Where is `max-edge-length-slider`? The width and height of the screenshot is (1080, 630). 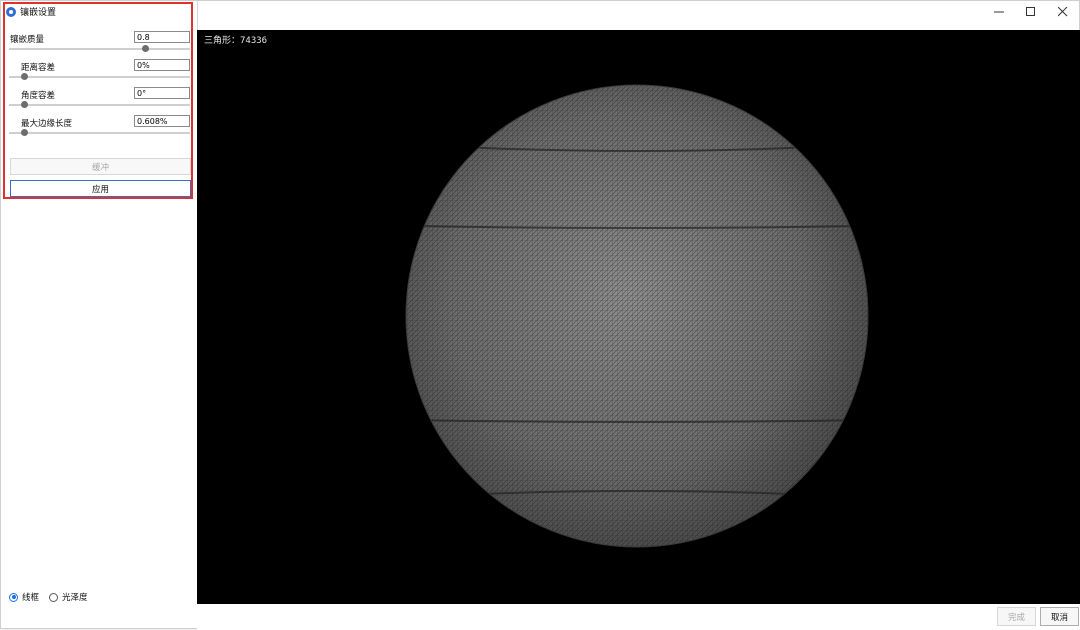
max-edge-length-slider is located at coordinates (99, 133).